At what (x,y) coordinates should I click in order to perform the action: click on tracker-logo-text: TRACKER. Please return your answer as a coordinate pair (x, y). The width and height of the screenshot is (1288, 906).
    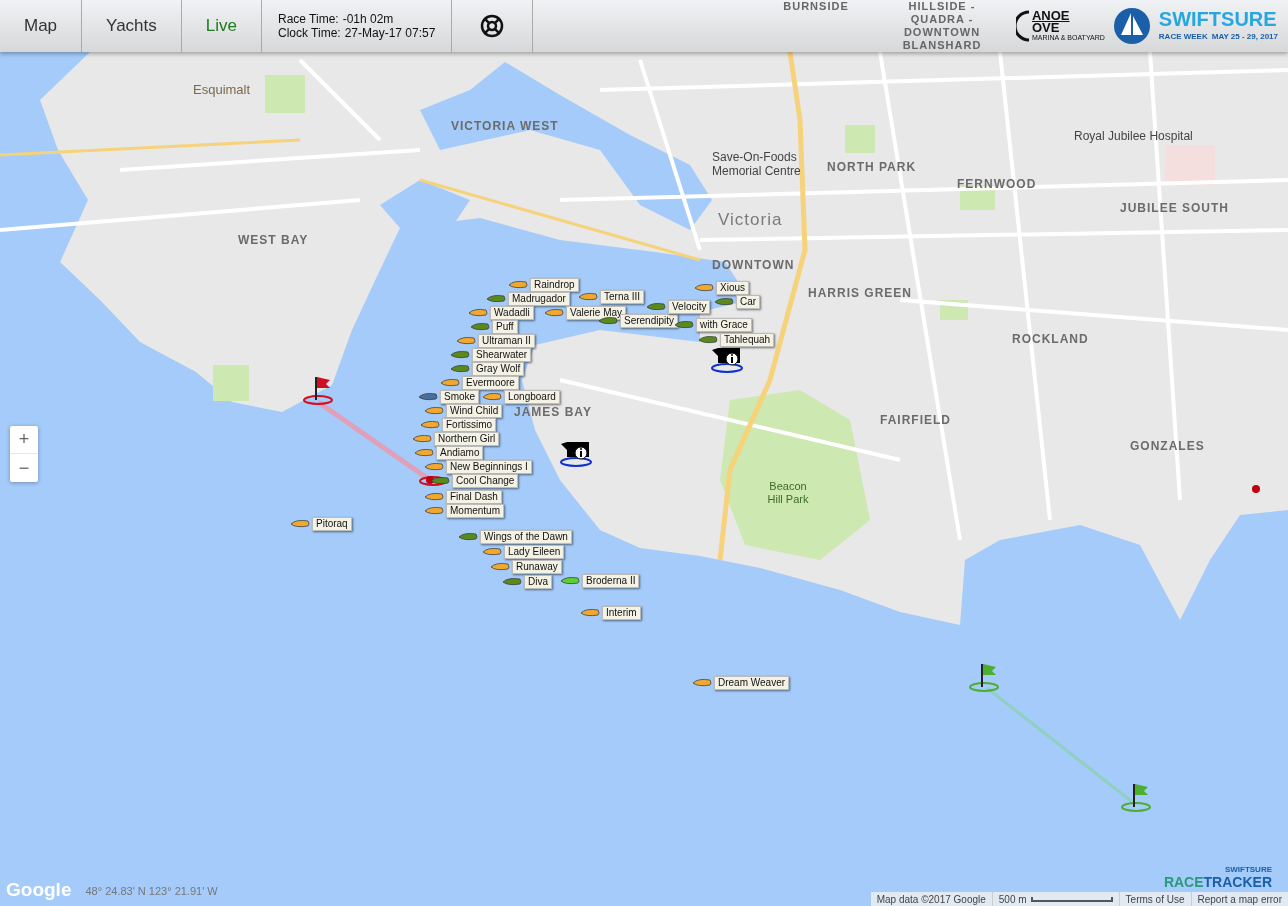
    Looking at the image, I should click on (1237, 882).